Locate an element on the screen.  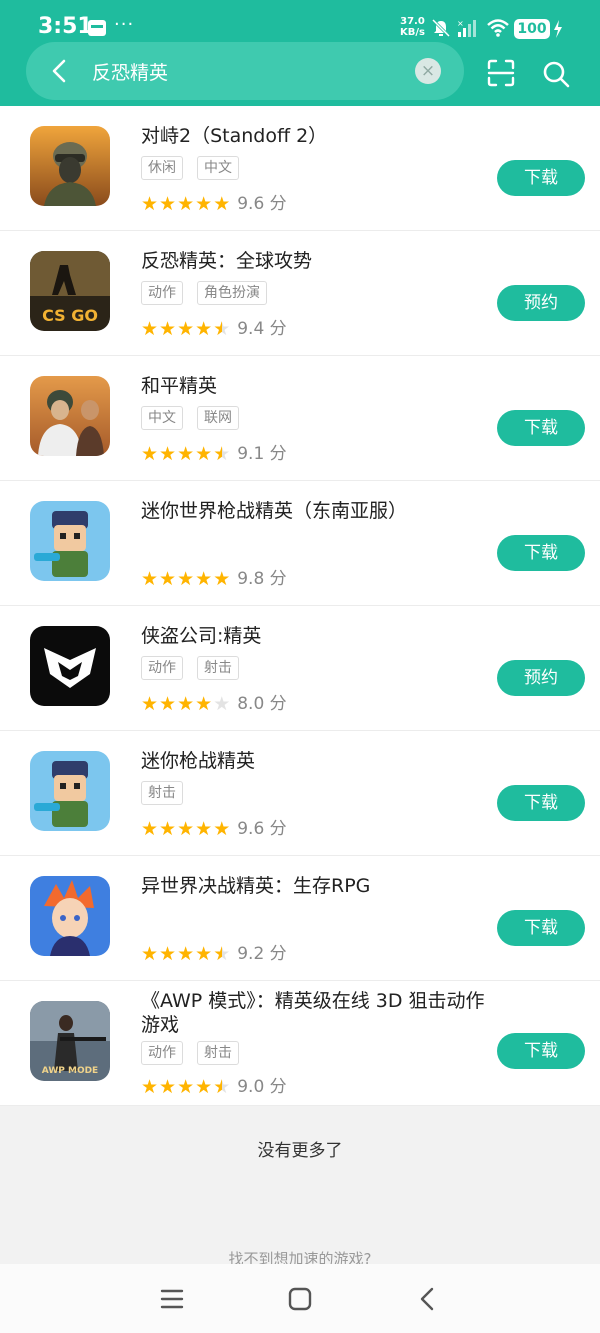
result-item: 异世界决战精英：生存RPG ★★★★★ 9.2 分 下载 is located at coordinates (300, 918).